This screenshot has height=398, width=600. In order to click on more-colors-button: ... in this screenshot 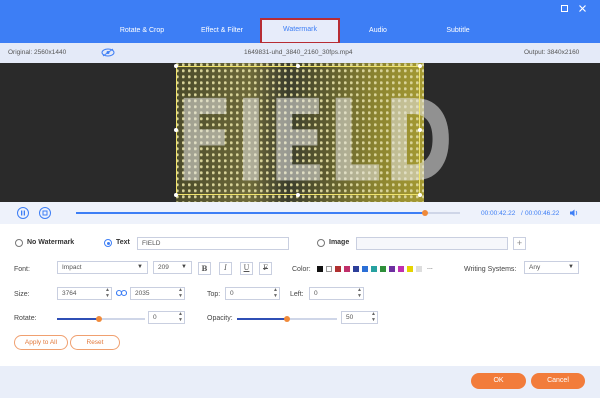, I will do `click(430, 267)`.